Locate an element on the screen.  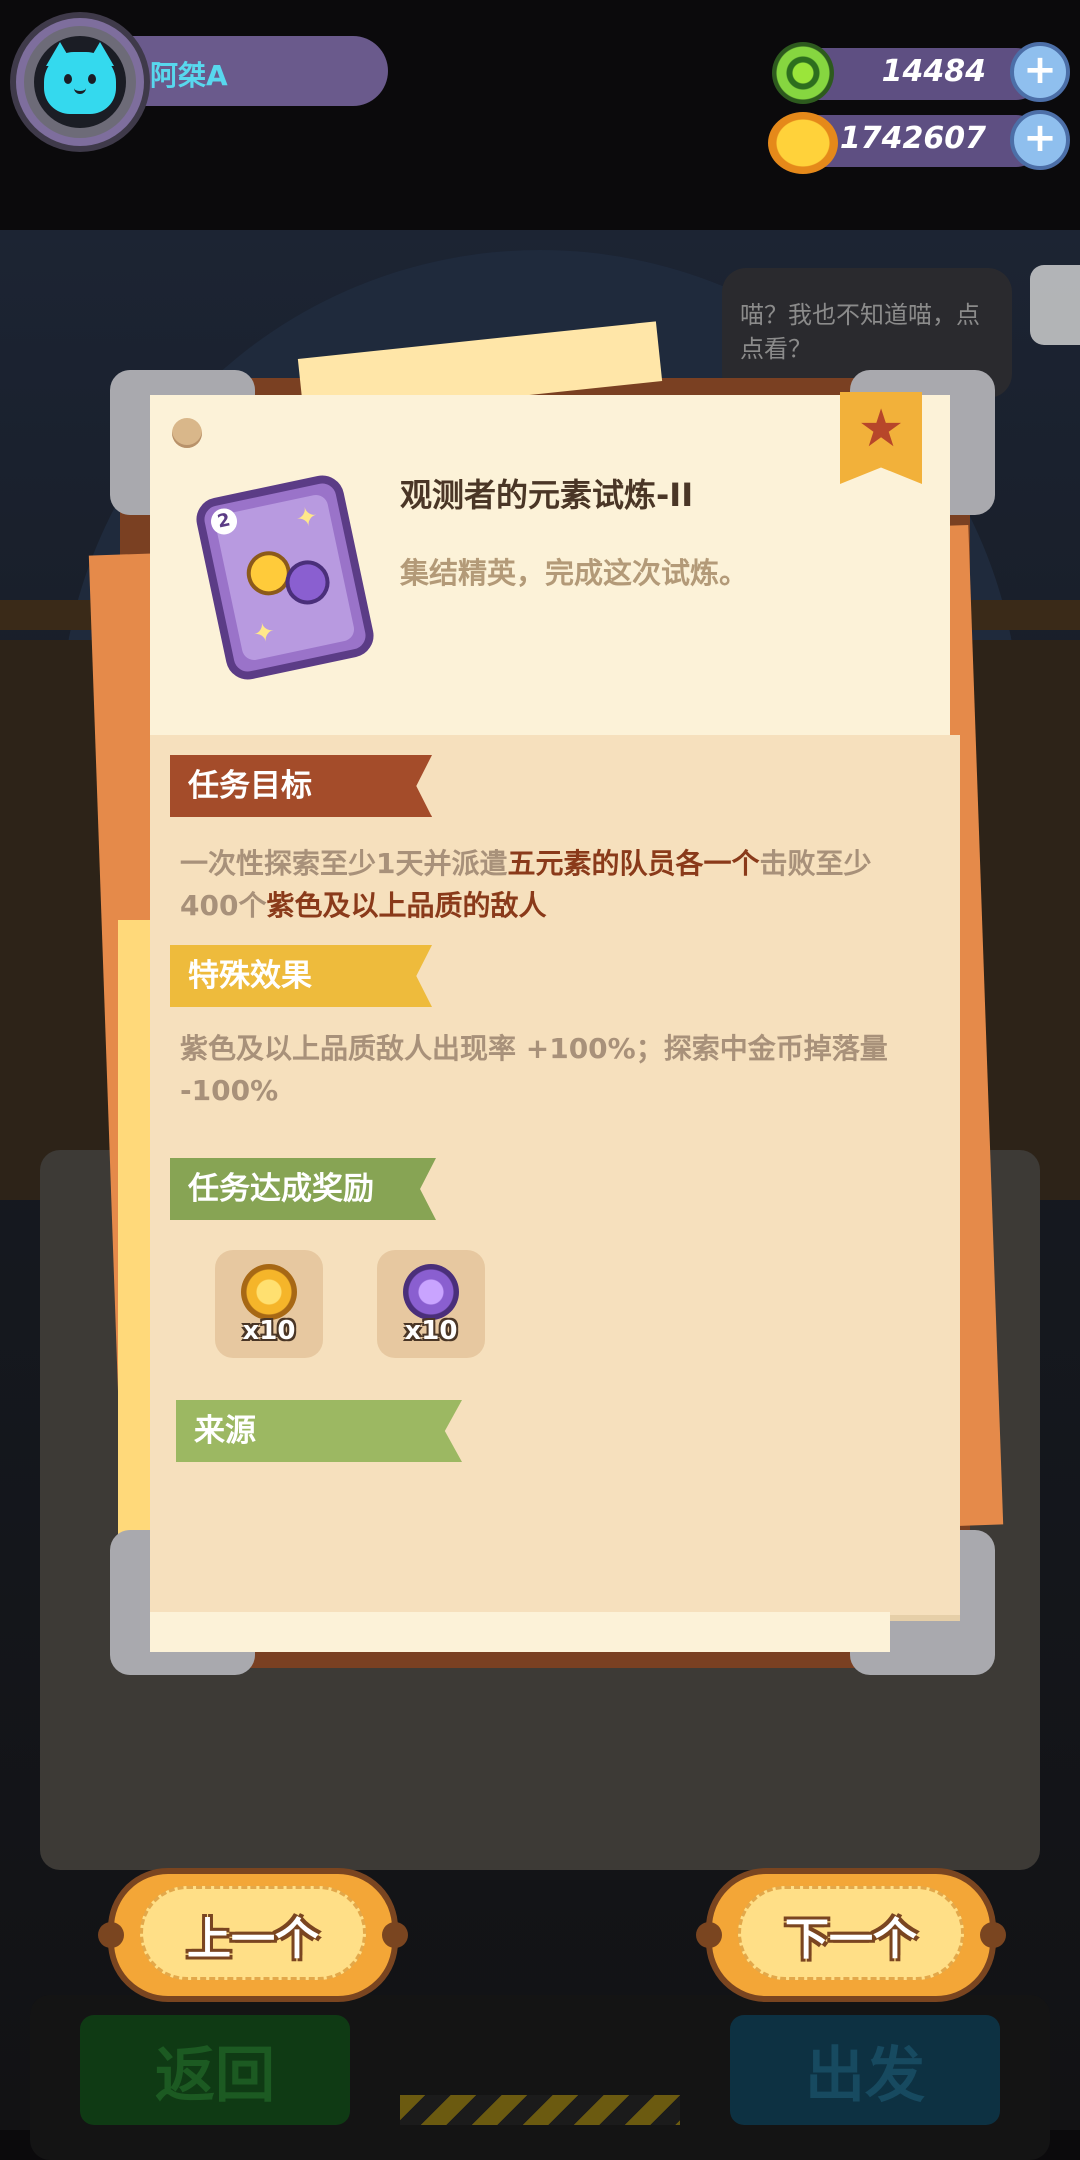
effect-description: 紫色及以上品质敌人出现率 +100%；探索中金币掉落量 -100% is located at coordinates (534, 1069).